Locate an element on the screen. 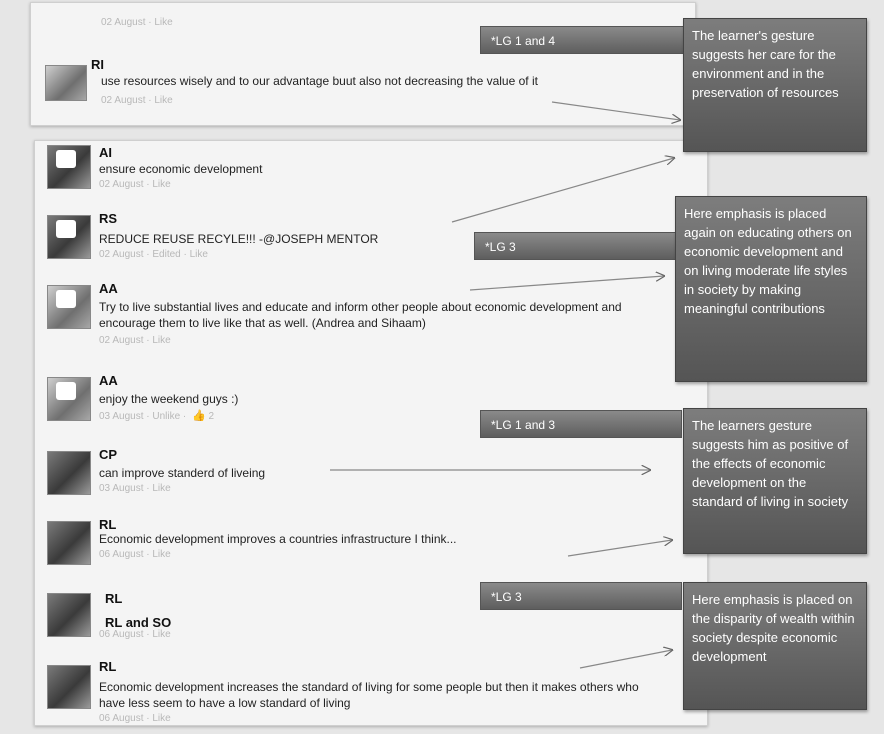 The image size is (884, 734). post-author: AI is located at coordinates (105, 152).